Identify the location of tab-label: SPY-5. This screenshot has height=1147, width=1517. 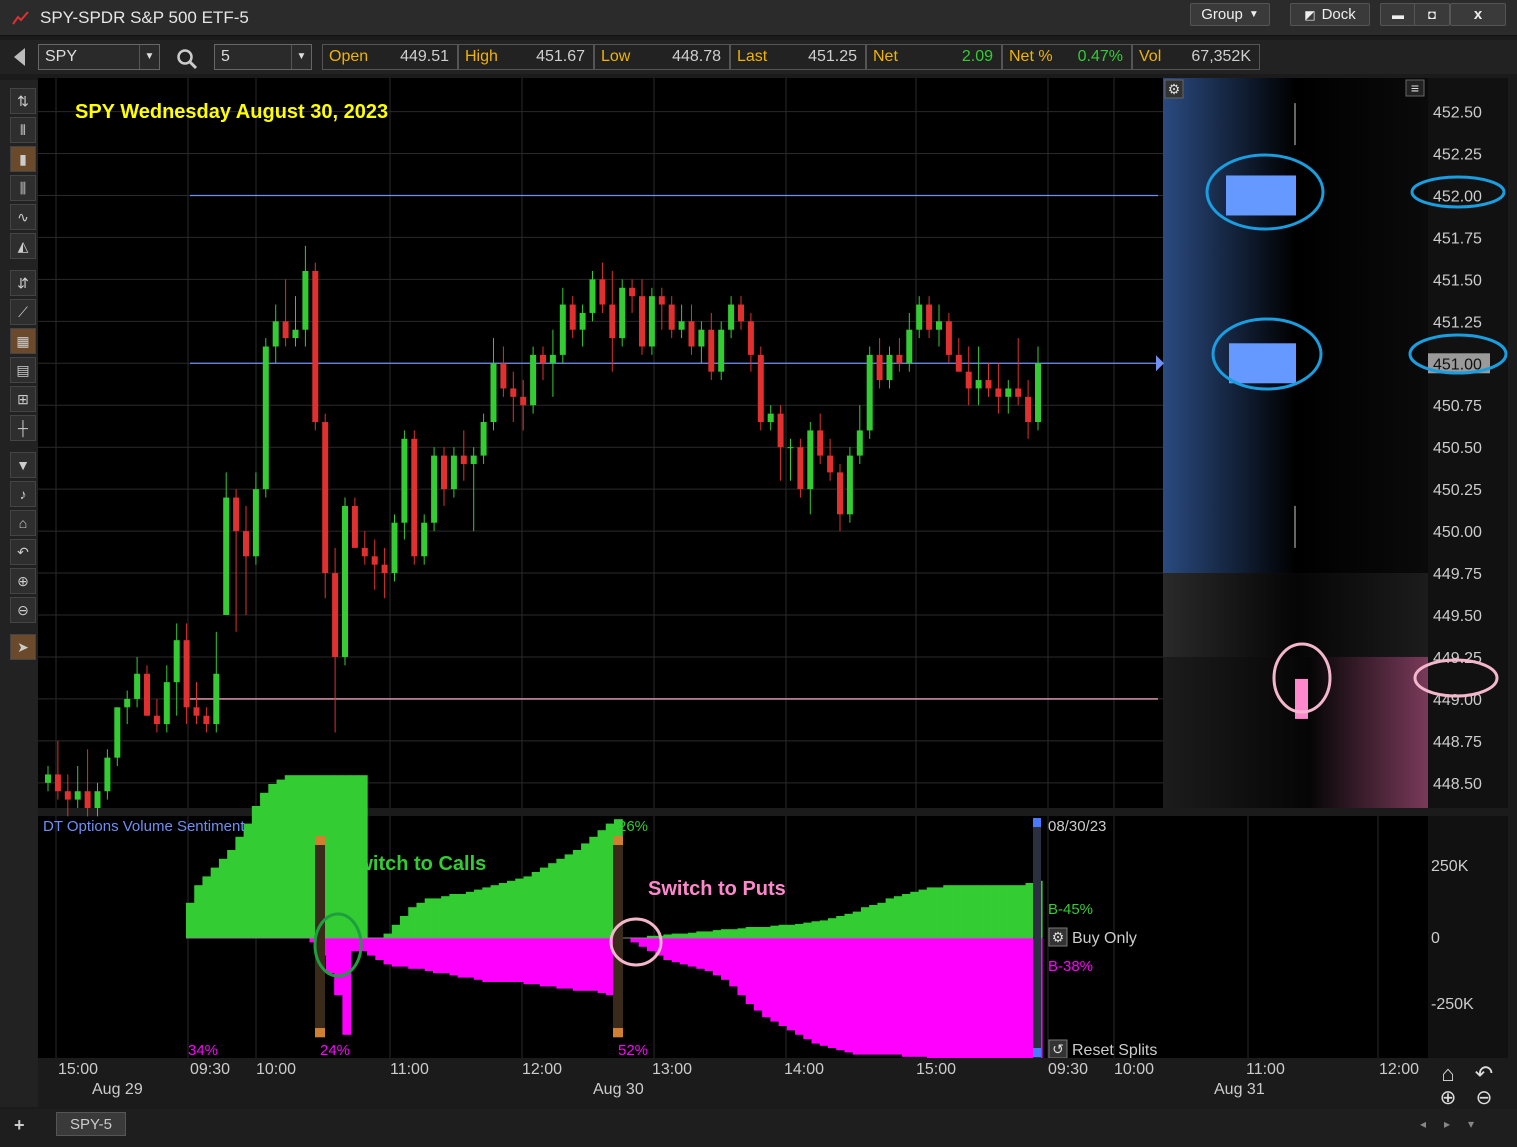
(91, 1124).